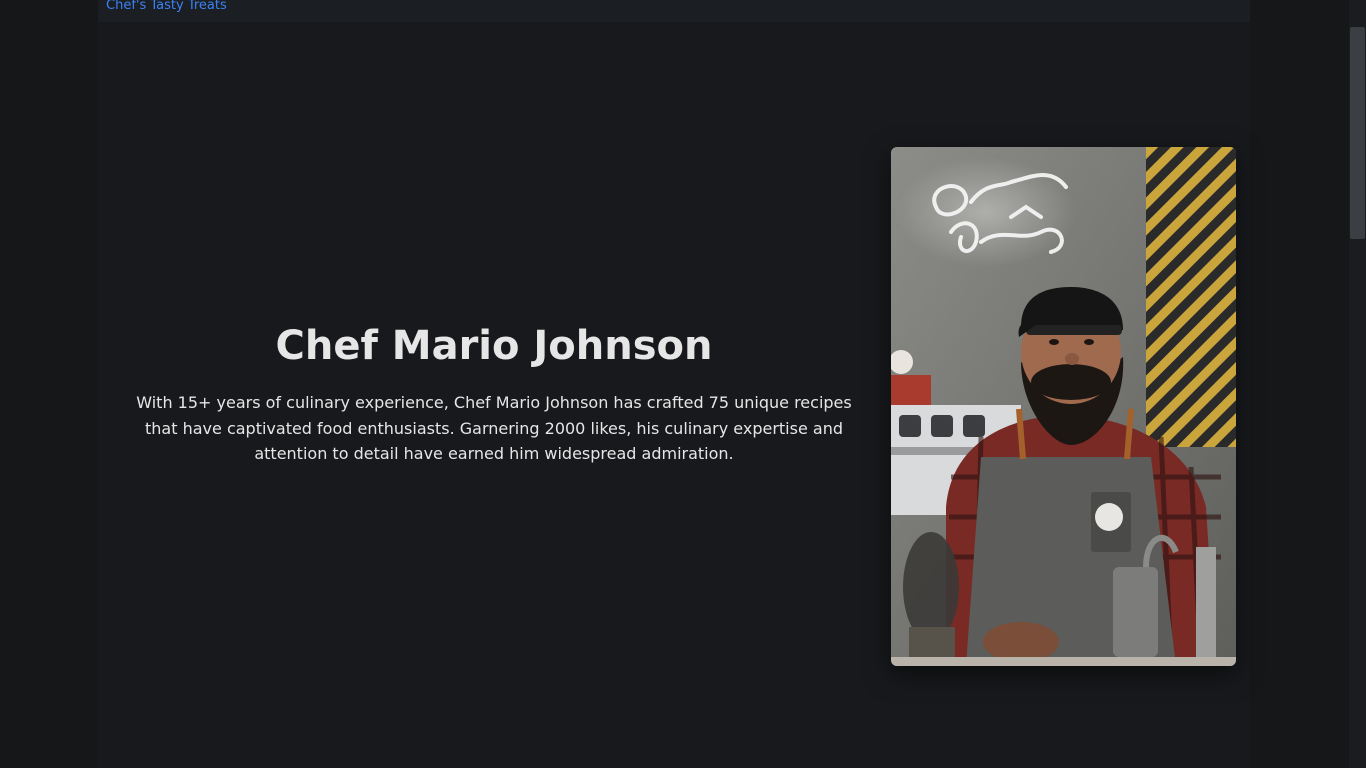  I want to click on brand-link: Chef's Tasty Treats, so click(166, 7).